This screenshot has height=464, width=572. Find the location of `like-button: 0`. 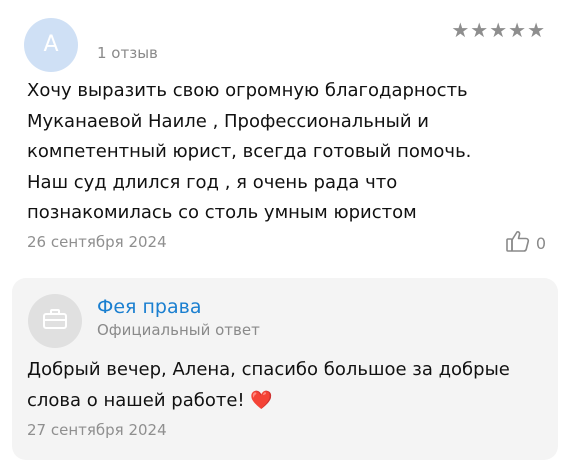

like-button: 0 is located at coordinates (526, 243).